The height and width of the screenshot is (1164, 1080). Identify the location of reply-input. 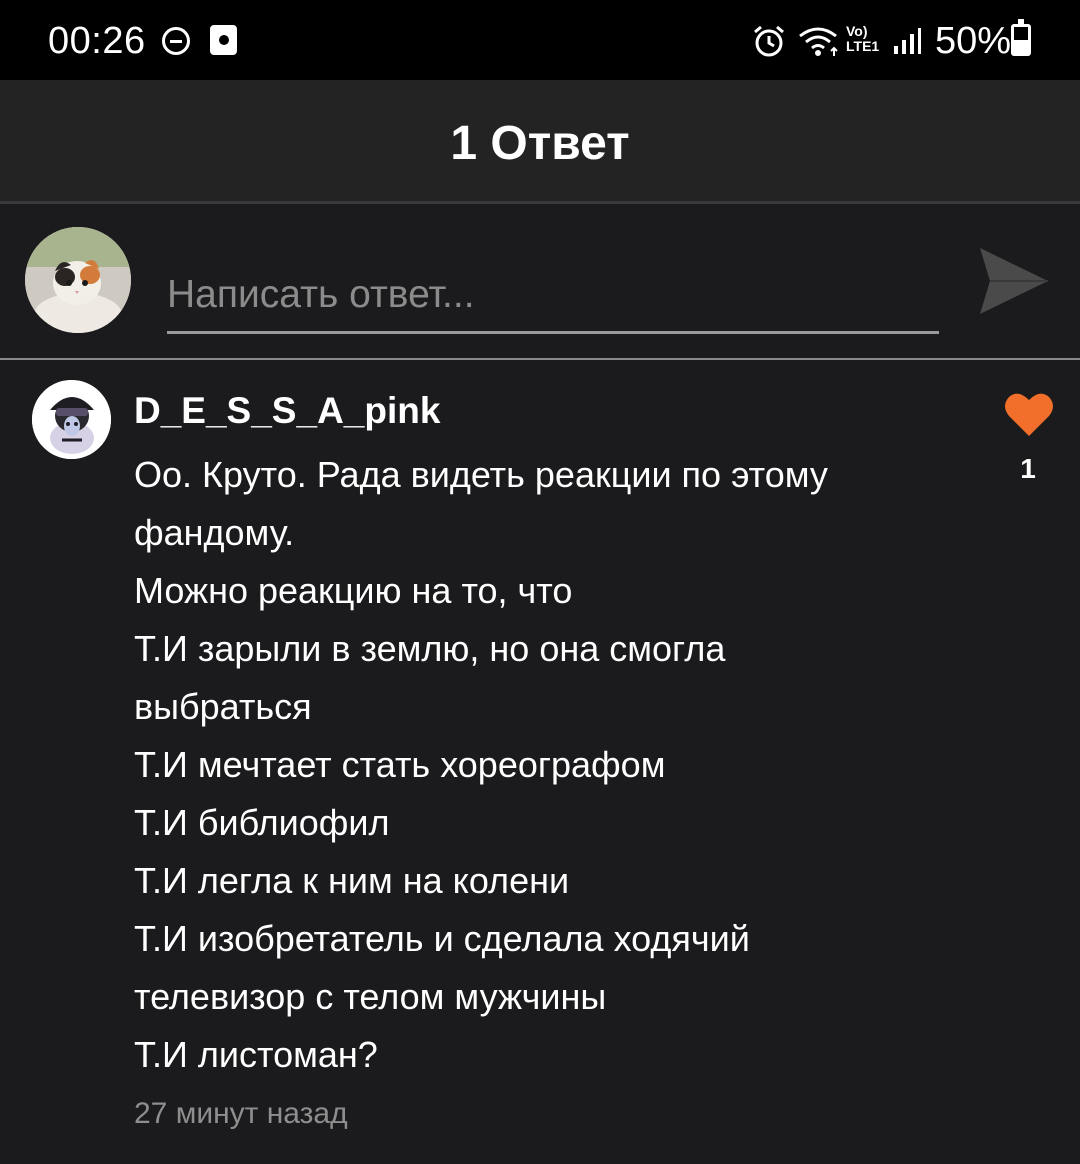
(553, 288).